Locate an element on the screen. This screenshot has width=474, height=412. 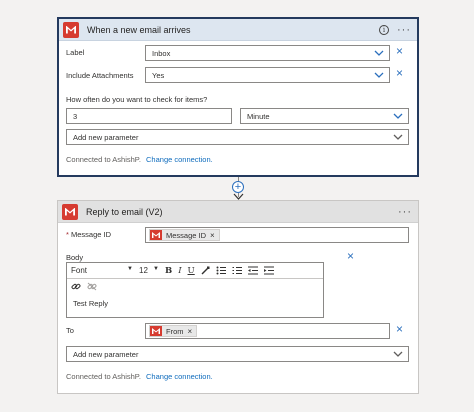
from-token: From × is located at coordinates (173, 331).